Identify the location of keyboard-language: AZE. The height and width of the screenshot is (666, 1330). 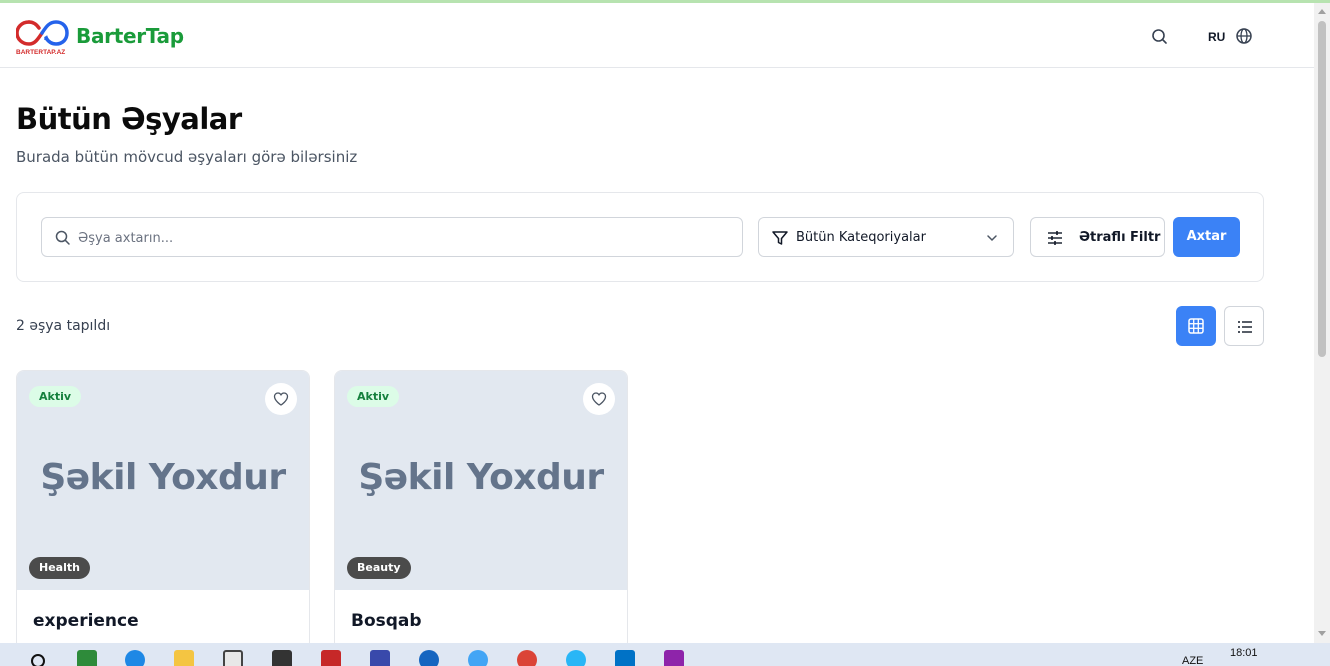
(1192, 660).